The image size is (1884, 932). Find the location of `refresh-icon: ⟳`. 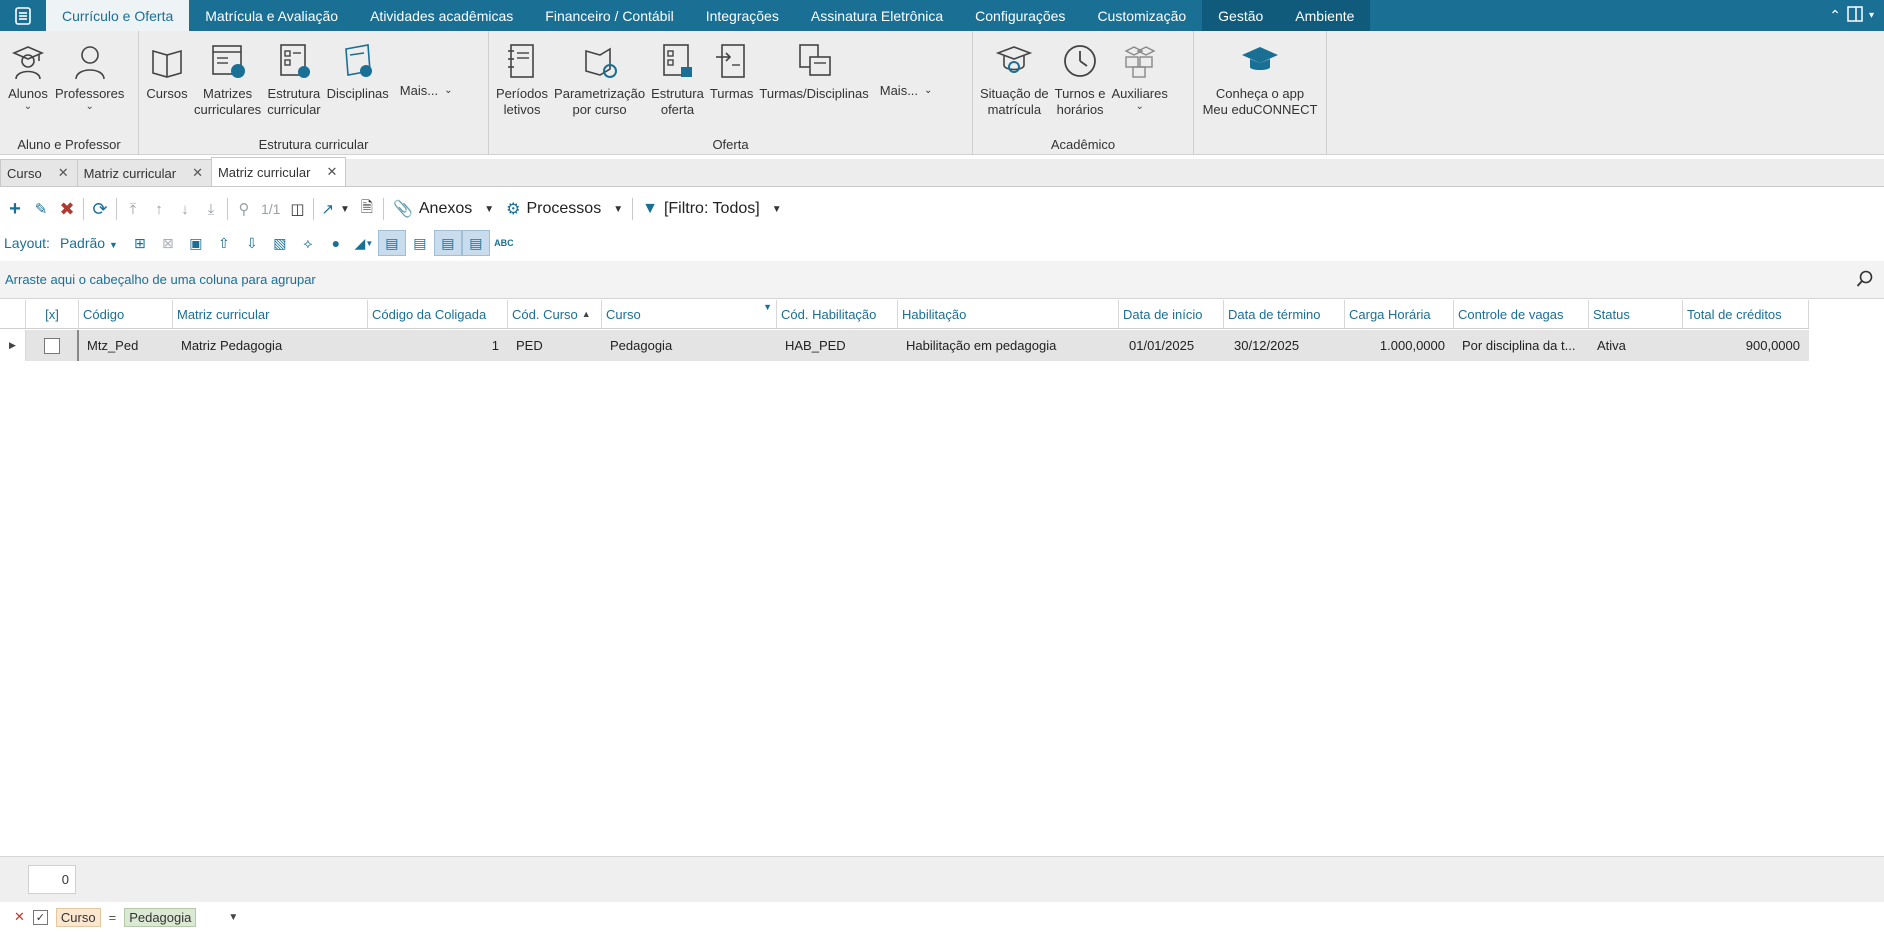

refresh-icon: ⟳ is located at coordinates (100, 209).